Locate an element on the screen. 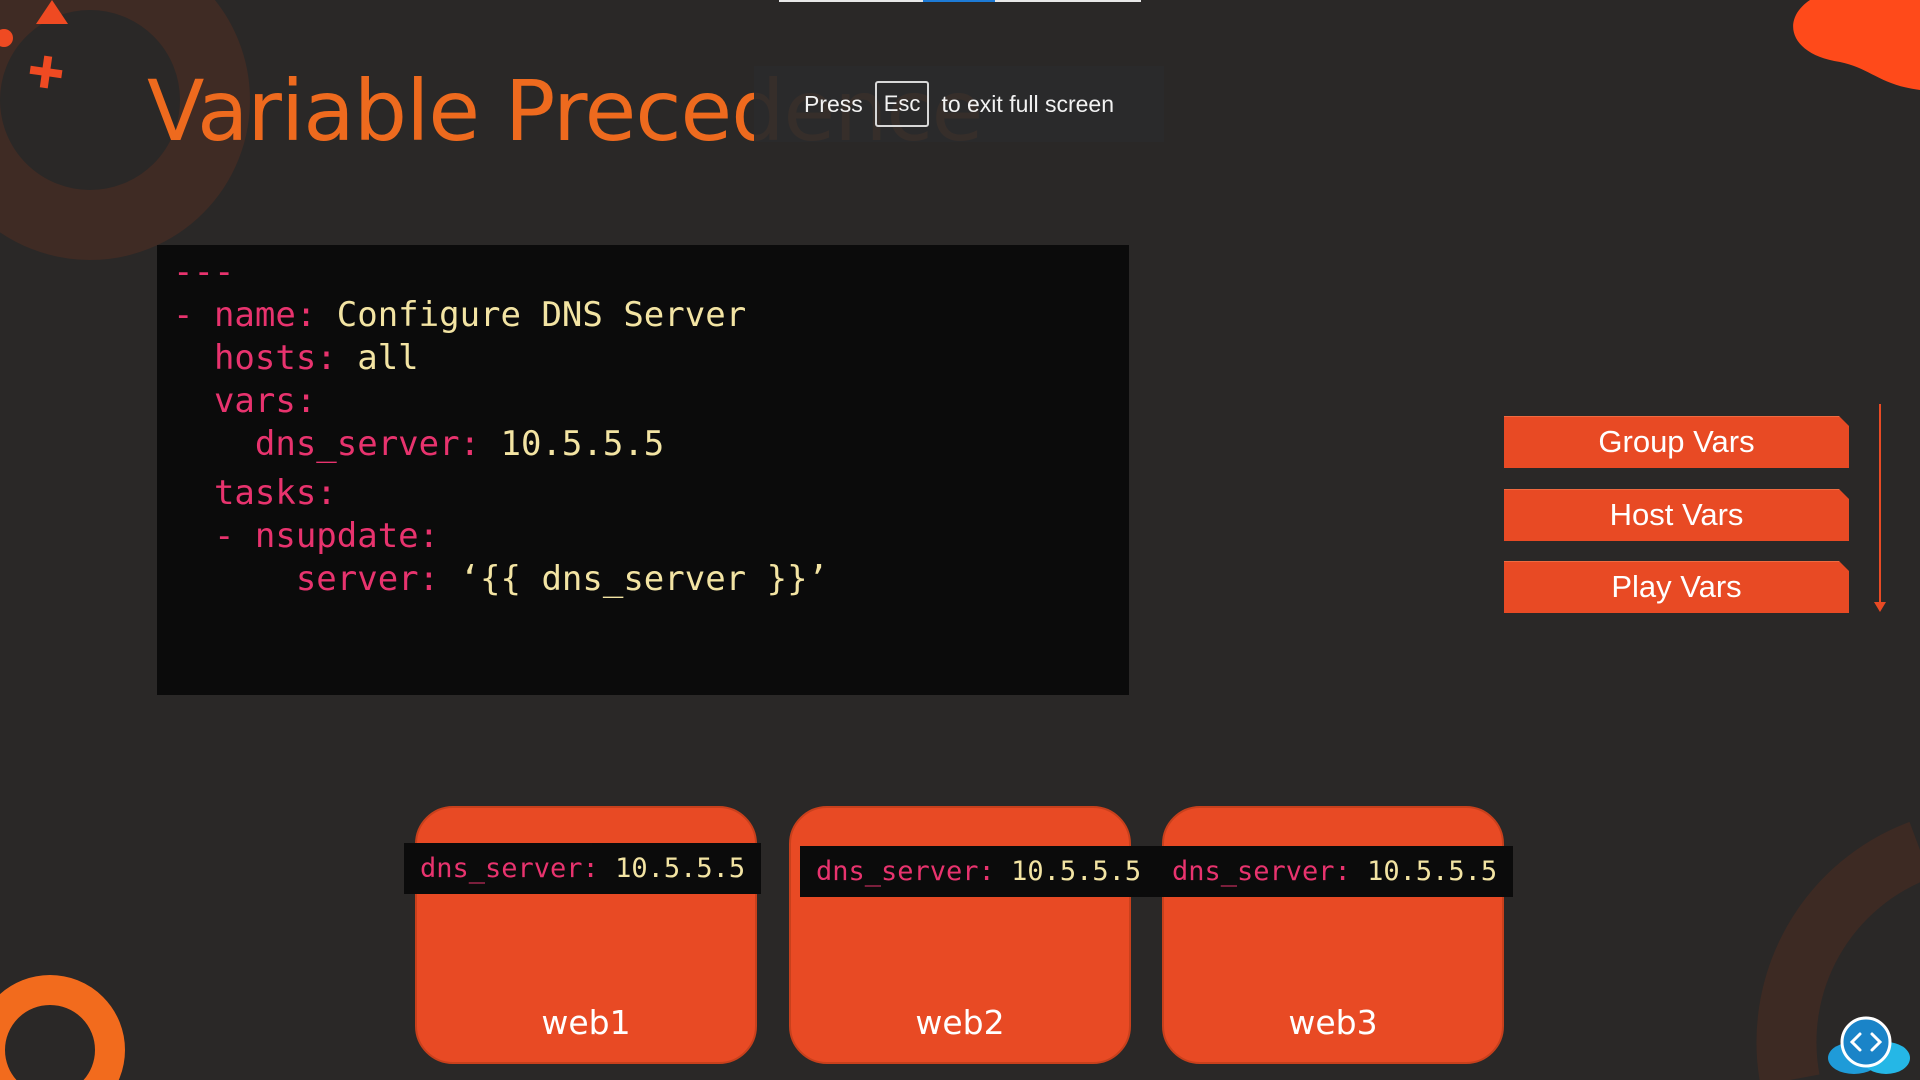 This screenshot has height=1080, width=1920. var-tag-web3: dns_server: 10.5.5.5 is located at coordinates (1335, 871).